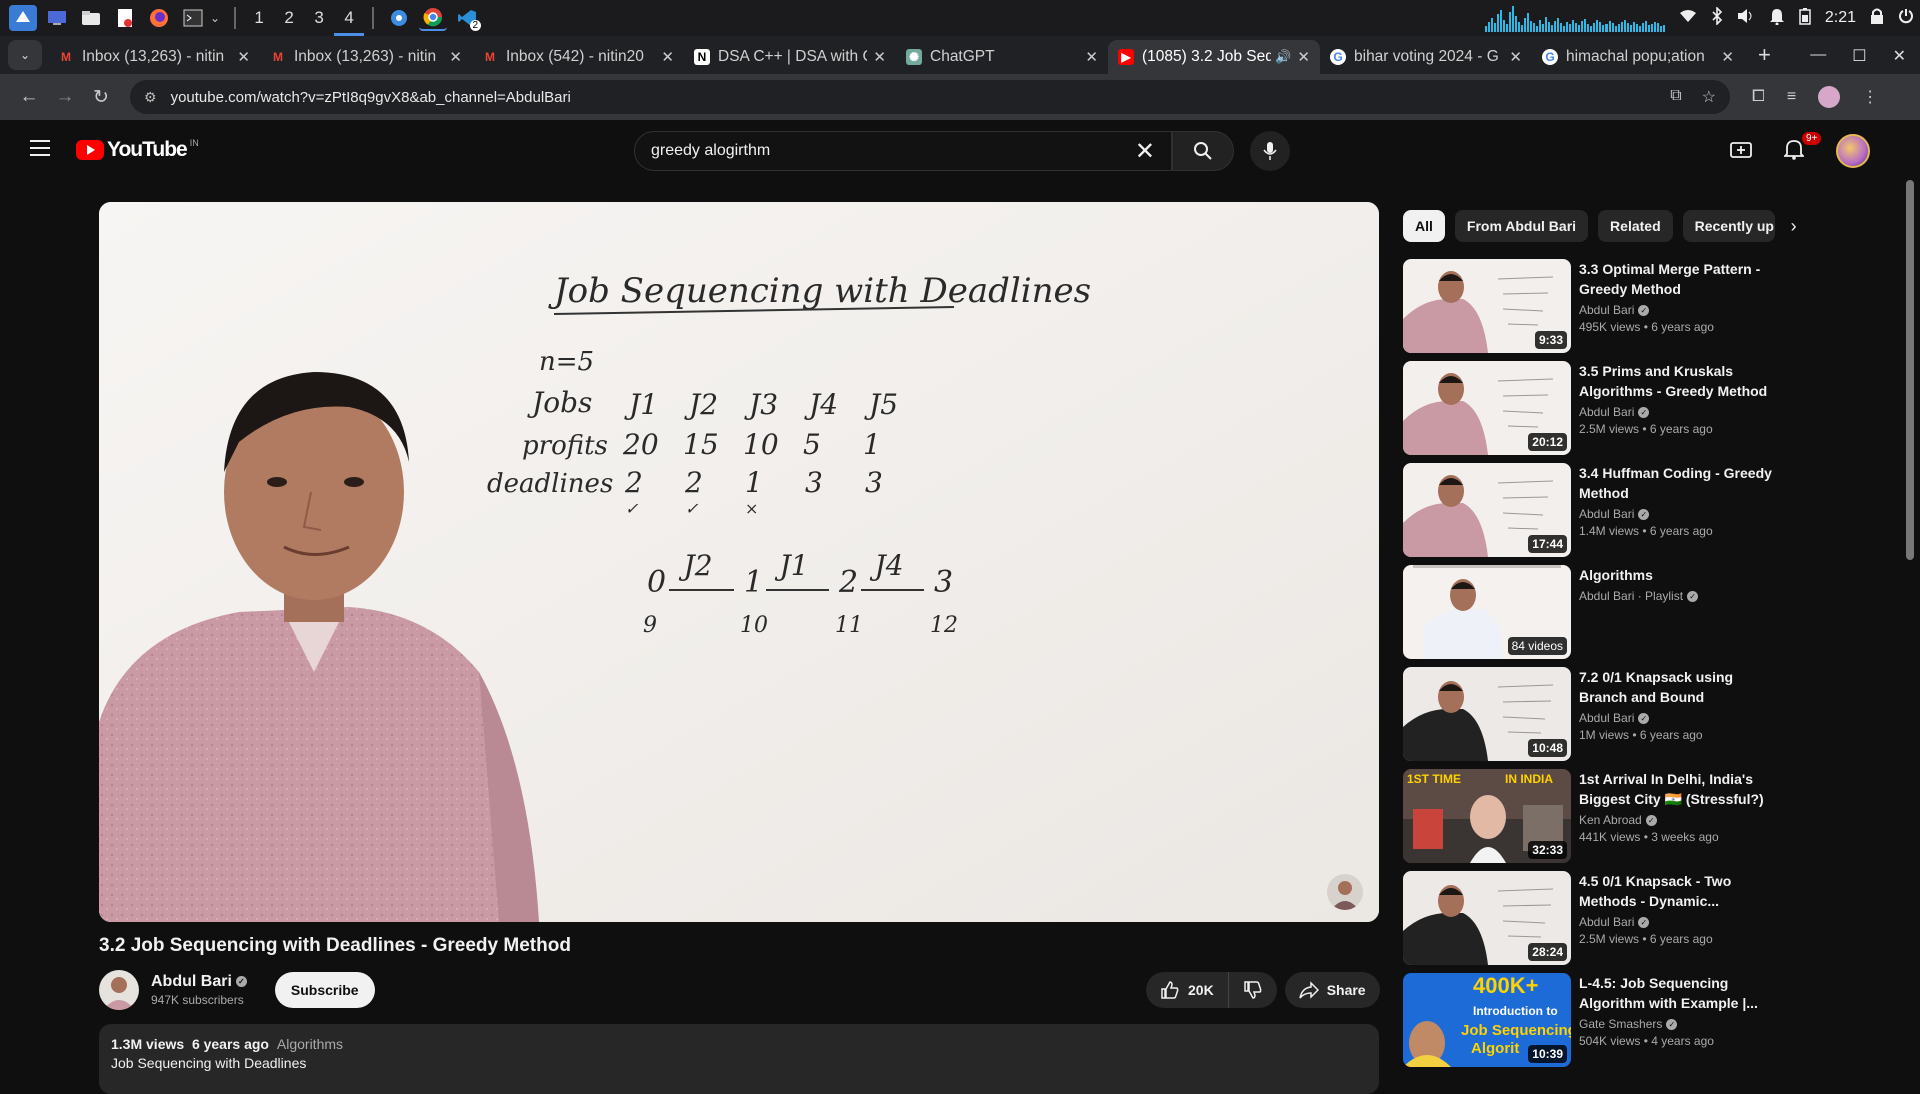  What do you see at coordinates (1802, 148) in the screenshot?
I see `notifications-button: 9+` at bounding box center [1802, 148].